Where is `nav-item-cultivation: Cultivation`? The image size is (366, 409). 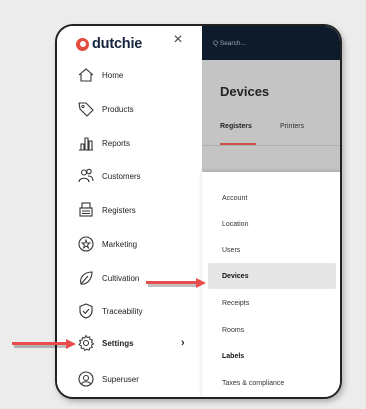 nav-item-cultivation: Cultivation is located at coordinates (129, 278).